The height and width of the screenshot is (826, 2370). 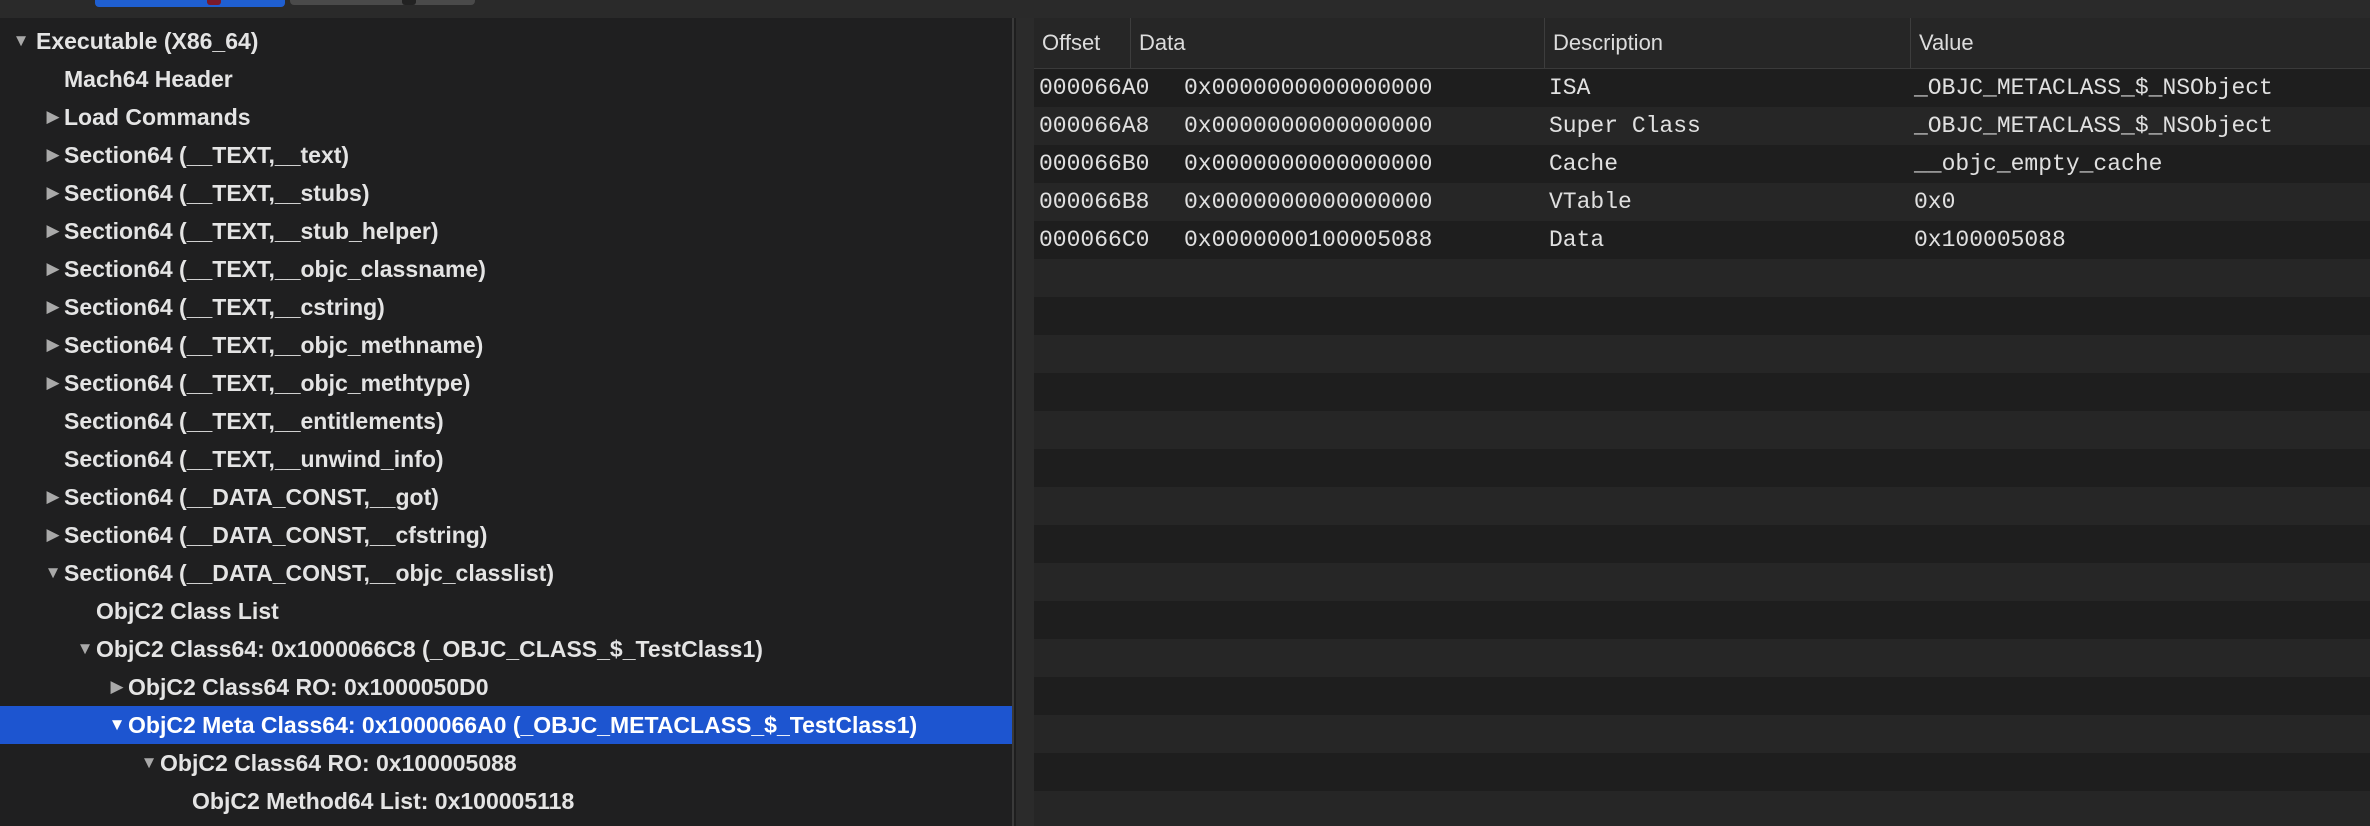 What do you see at coordinates (383, 801) in the screenshot?
I see `tree-row-label: ObjC2 Method64 List: 0x100005118` at bounding box center [383, 801].